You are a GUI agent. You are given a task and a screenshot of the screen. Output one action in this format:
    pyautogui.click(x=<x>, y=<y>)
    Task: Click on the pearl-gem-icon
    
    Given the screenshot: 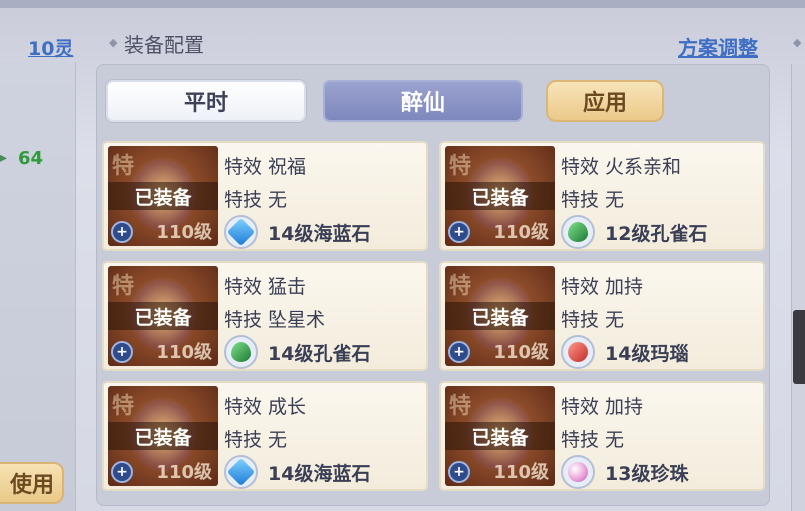 What is the action you would take?
    pyautogui.click(x=578, y=472)
    